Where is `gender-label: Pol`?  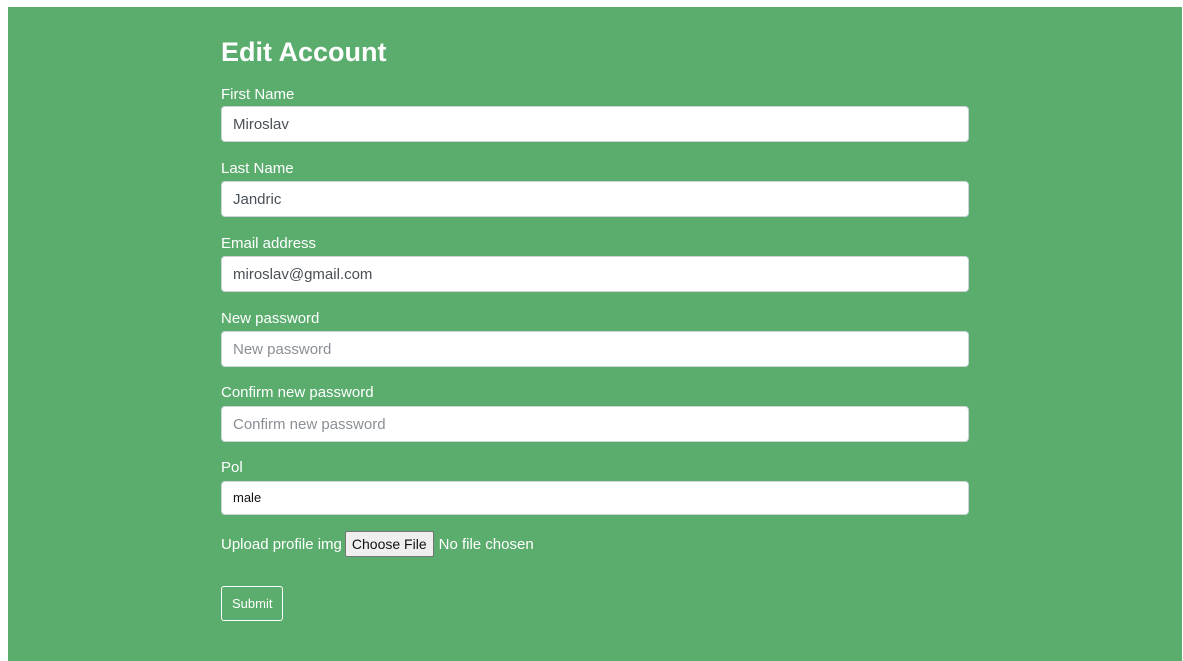 gender-label: Pol is located at coordinates (232, 467).